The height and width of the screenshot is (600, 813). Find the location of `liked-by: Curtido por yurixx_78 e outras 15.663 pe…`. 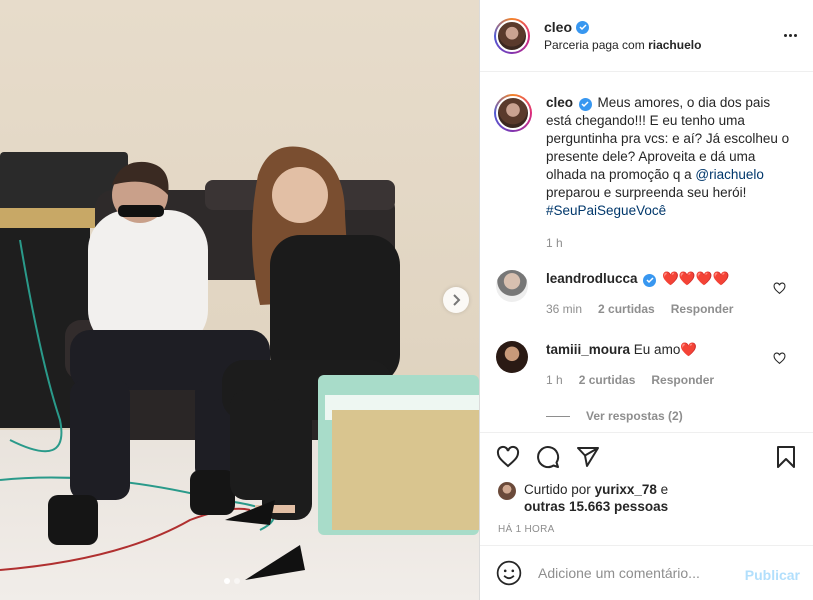

liked-by: Curtido por yurixx_78 e outras 15.663 pe… is located at coordinates (583, 498).